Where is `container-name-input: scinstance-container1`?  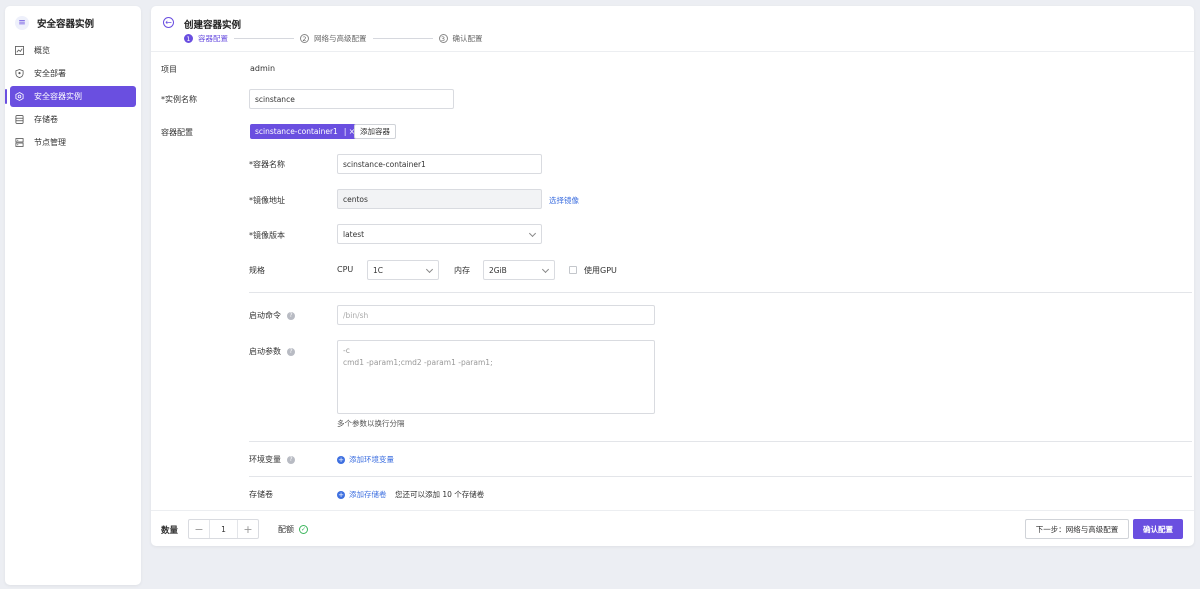 container-name-input: scinstance-container1 is located at coordinates (439, 164).